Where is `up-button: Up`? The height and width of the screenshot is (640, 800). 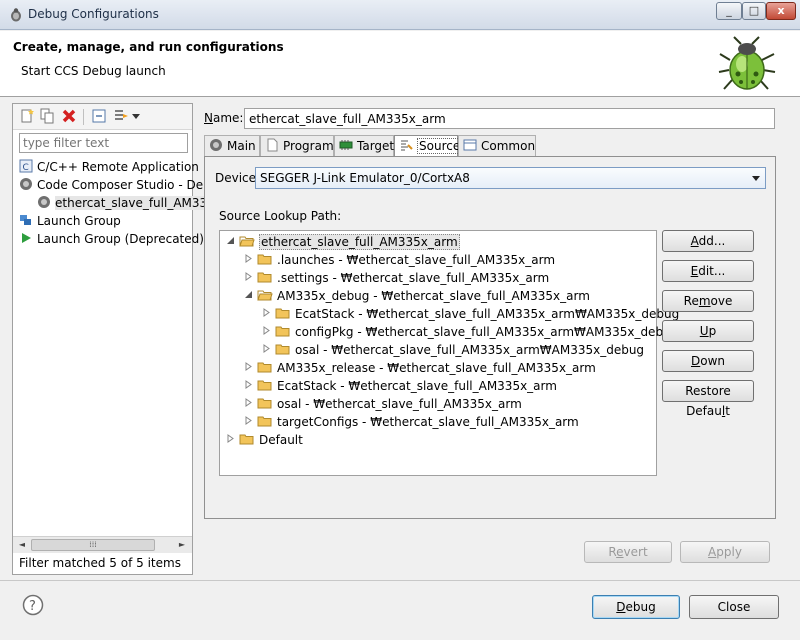
up-button: Up is located at coordinates (708, 331).